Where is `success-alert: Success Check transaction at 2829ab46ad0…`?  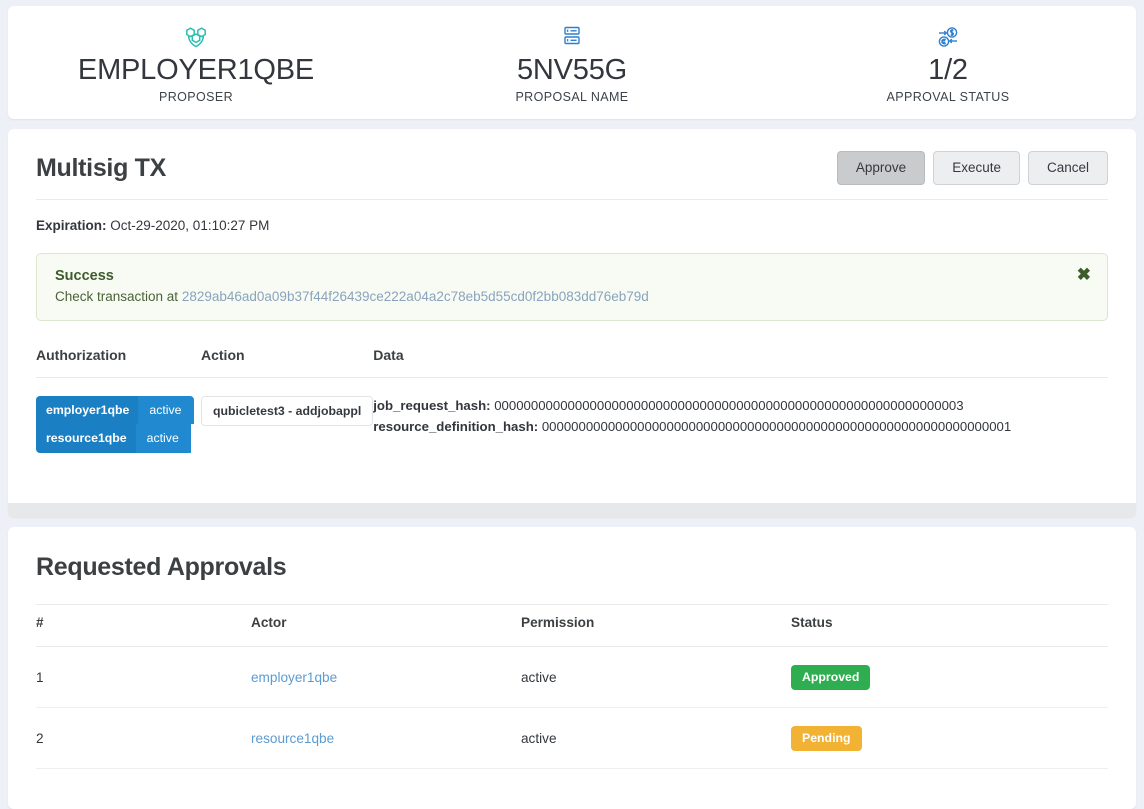
success-alert: Success Check transaction at 2829ab46ad0… is located at coordinates (572, 287).